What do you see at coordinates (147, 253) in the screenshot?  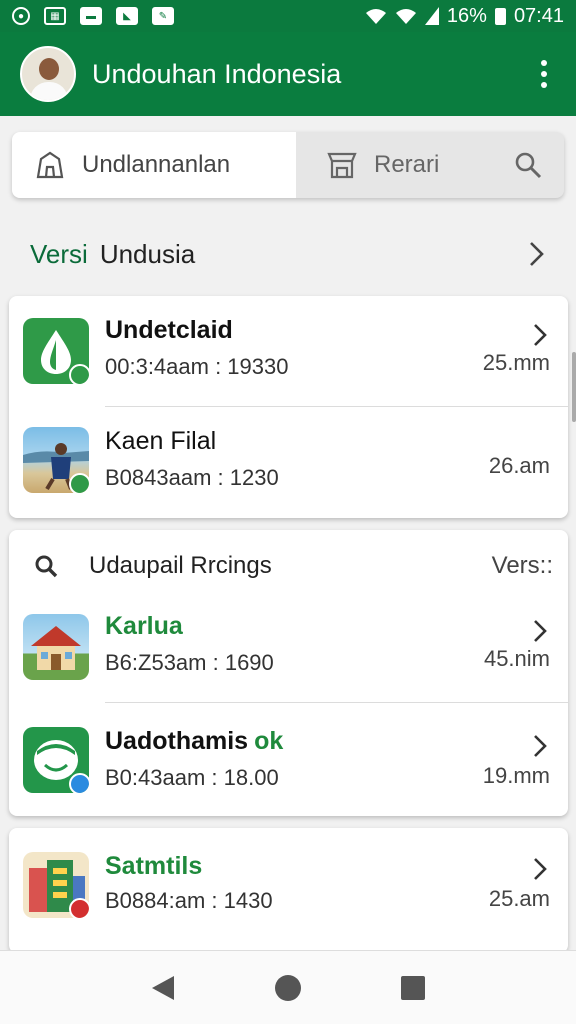 I see `section-title: Undusia` at bounding box center [147, 253].